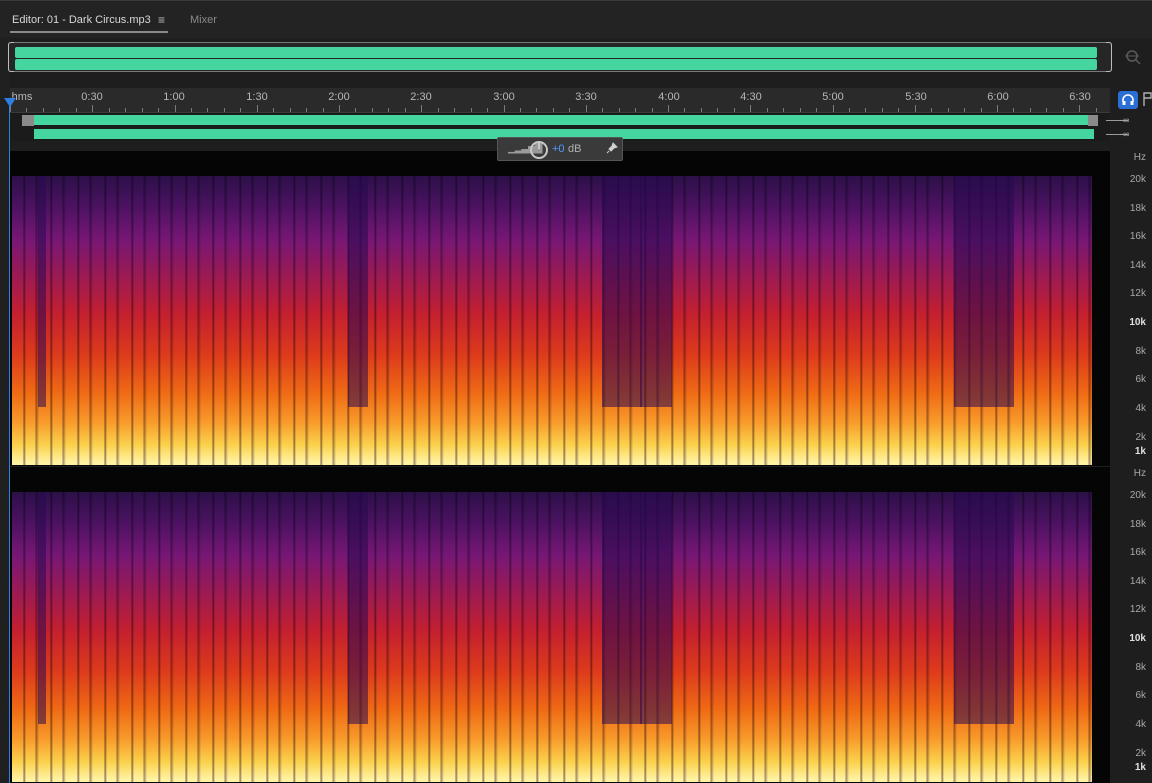  Describe the element at coordinates (28, 120) in the screenshot. I see `fade-in-handle` at that location.